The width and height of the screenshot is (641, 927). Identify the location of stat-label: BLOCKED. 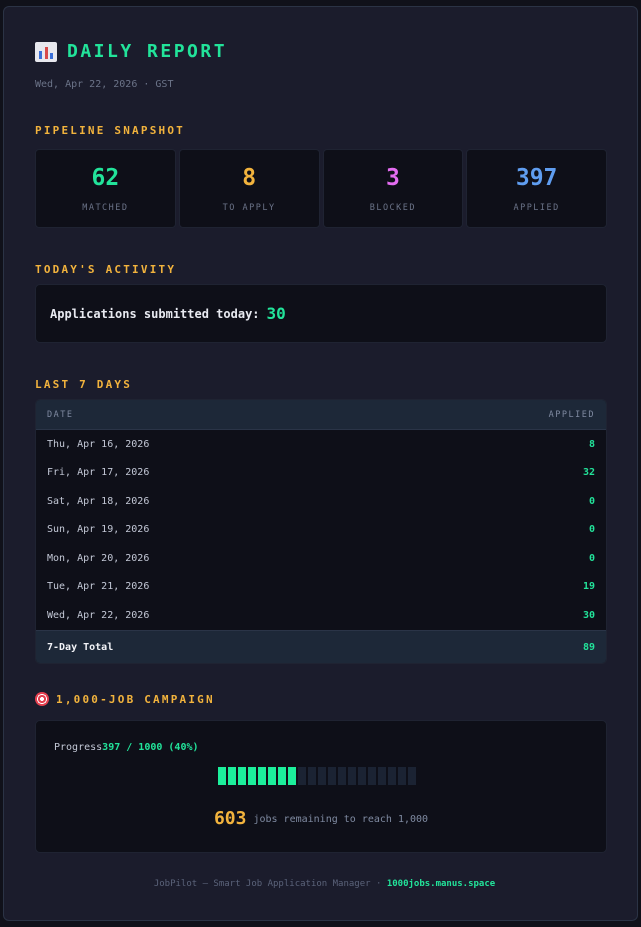
(393, 208).